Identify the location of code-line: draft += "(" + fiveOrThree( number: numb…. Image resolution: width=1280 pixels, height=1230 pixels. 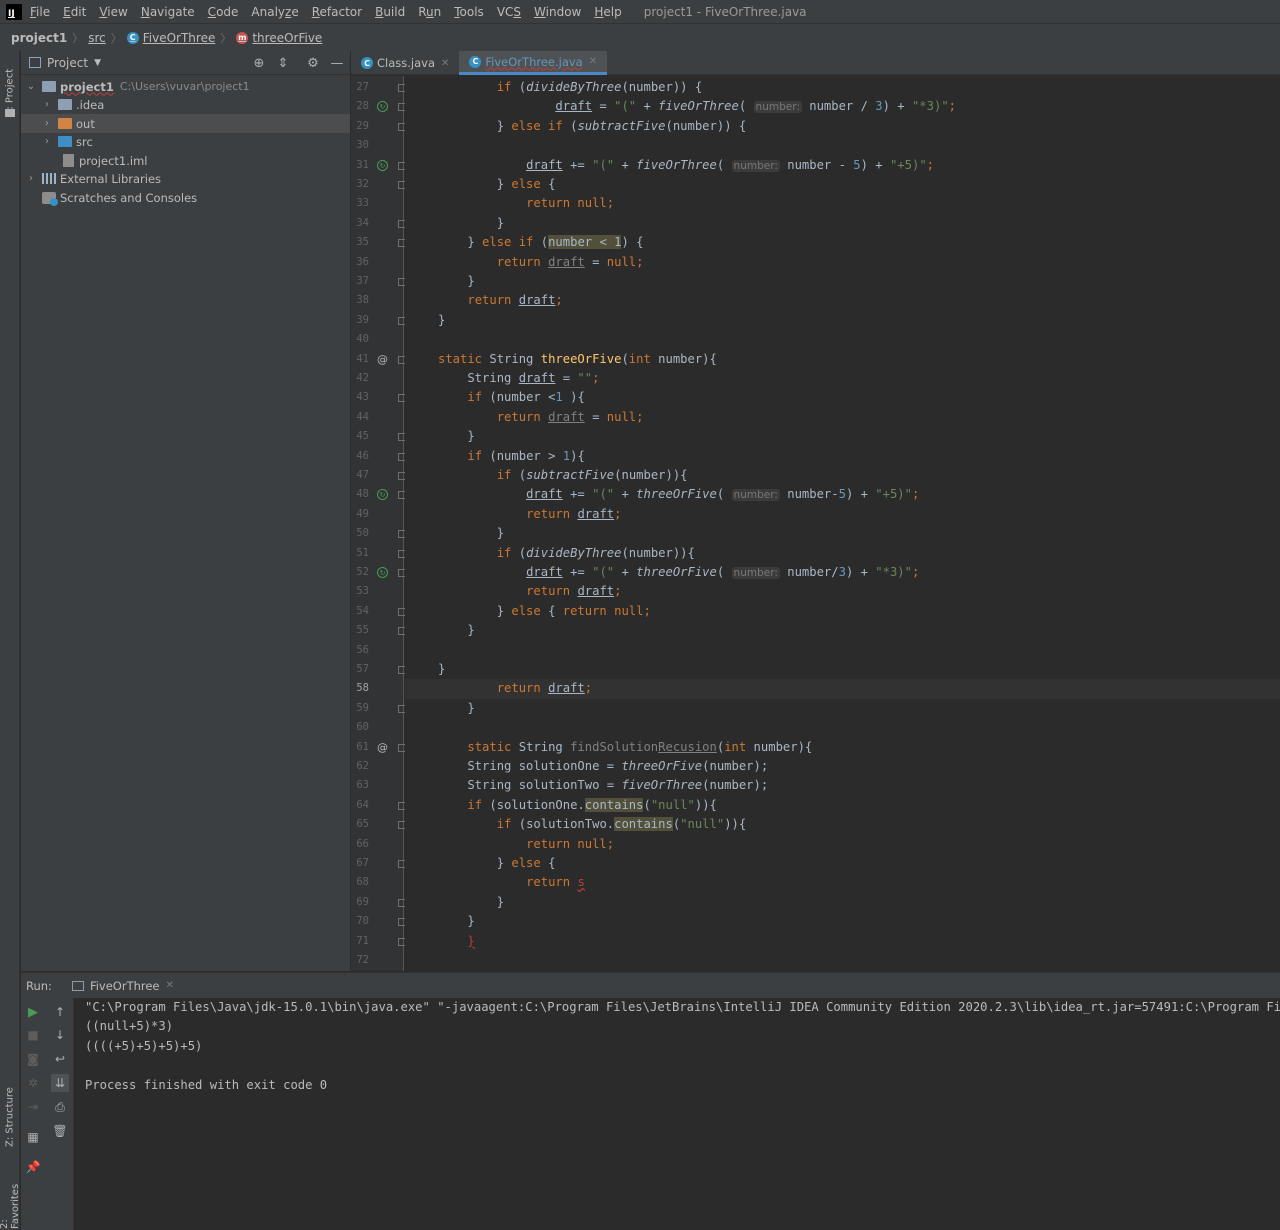
(842, 165).